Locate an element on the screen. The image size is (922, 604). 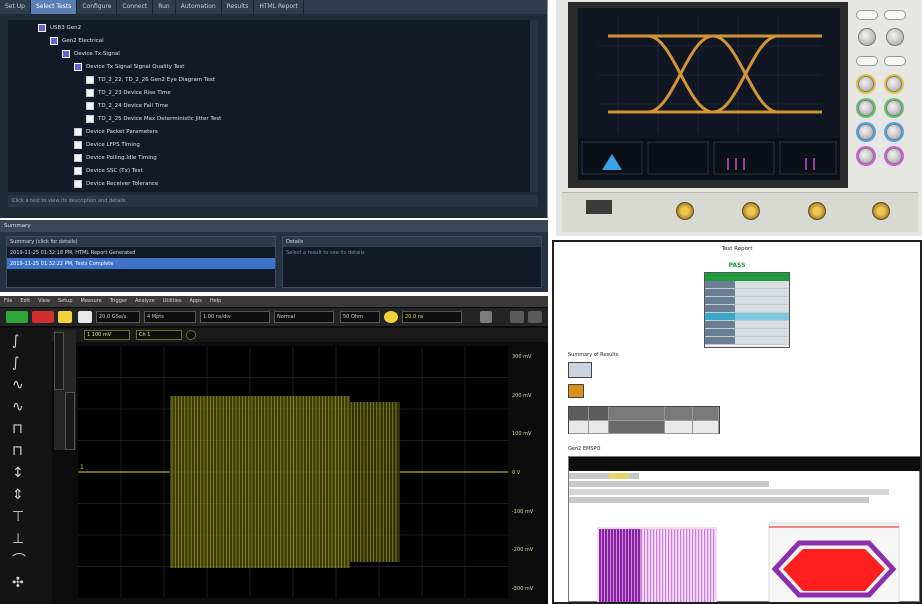
more-measurements-icon: ✣ is located at coordinates (18, 583).